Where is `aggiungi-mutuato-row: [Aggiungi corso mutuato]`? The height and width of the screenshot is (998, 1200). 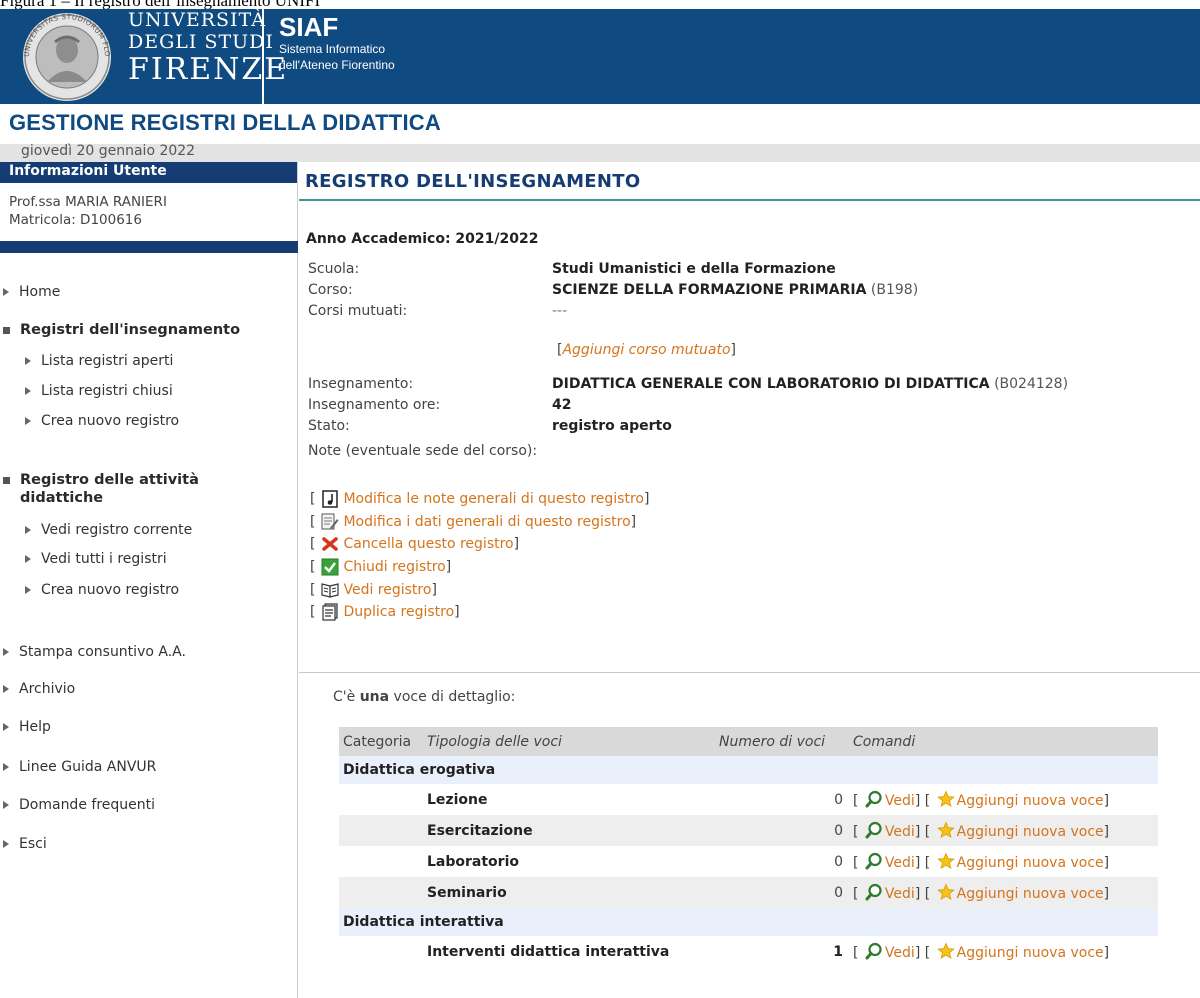
aggiungi-mutuato-row: [Aggiungi corso mutuato] is located at coordinates (646, 350).